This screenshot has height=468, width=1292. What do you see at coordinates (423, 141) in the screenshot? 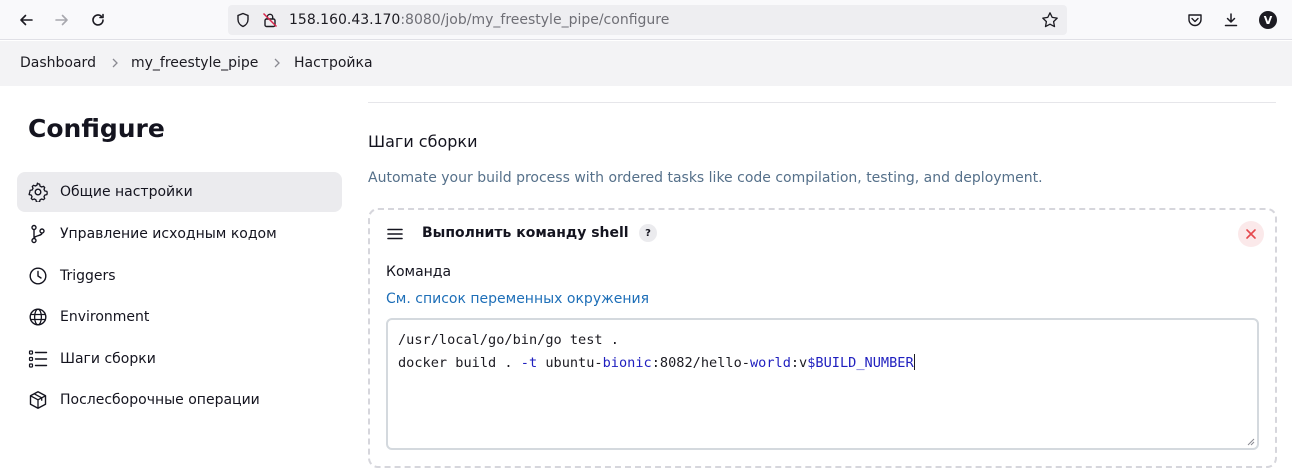
I see `section-title: Шаги сборки` at bounding box center [423, 141].